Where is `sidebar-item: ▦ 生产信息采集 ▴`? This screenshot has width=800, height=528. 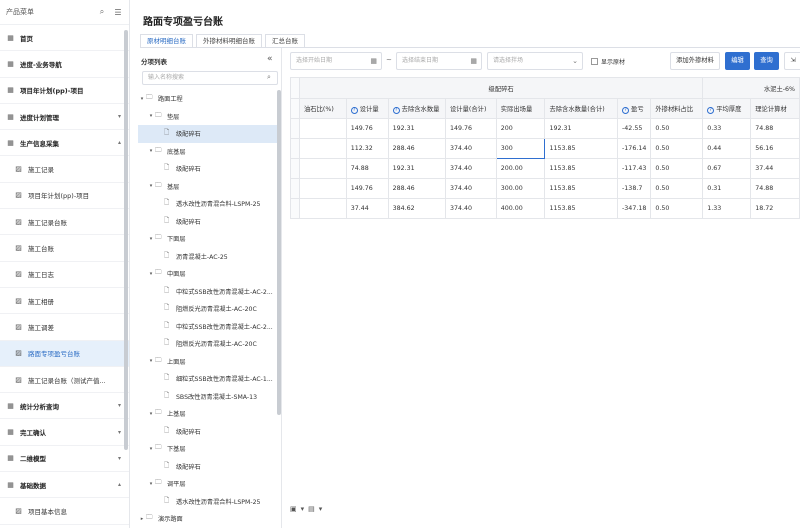 sidebar-item: ▦ 生产信息采集 ▴ is located at coordinates (64, 143).